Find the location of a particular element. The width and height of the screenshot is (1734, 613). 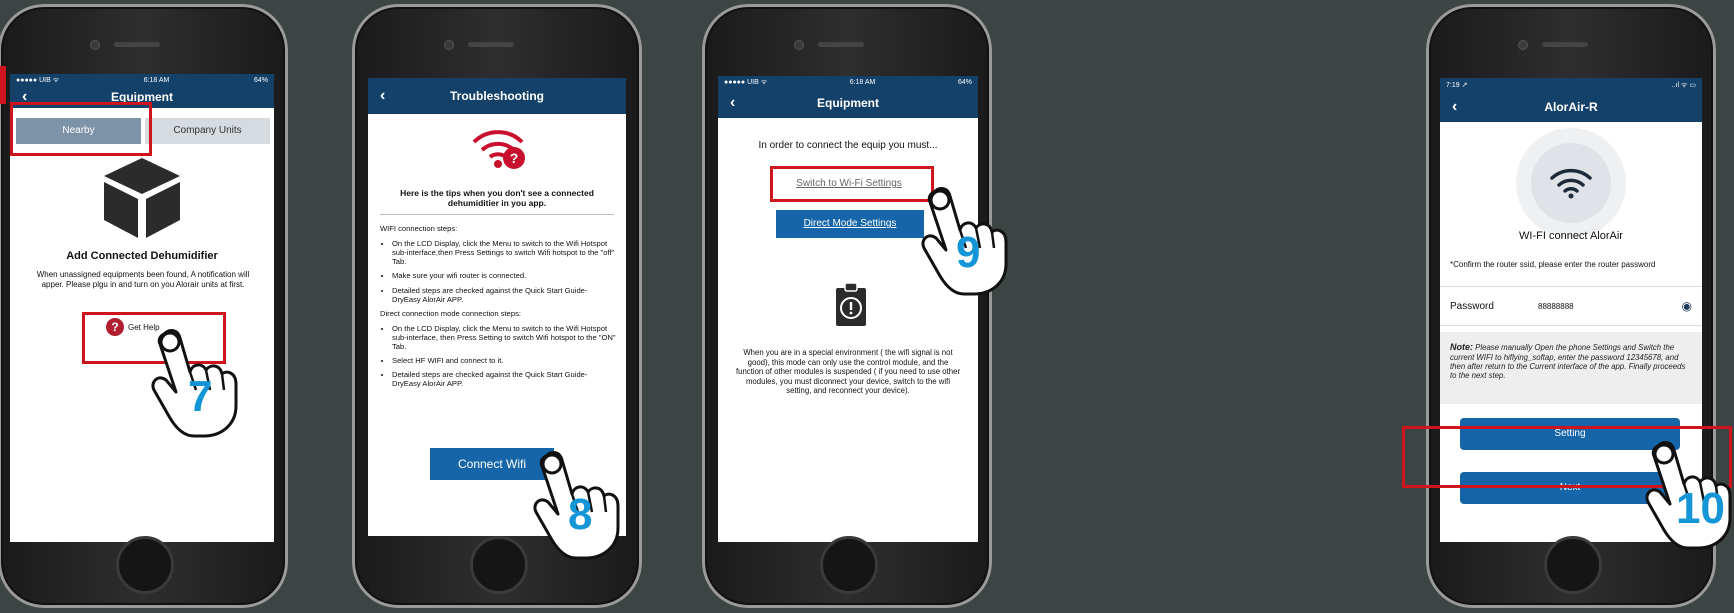

page-title: Equipment is located at coordinates (848, 103).